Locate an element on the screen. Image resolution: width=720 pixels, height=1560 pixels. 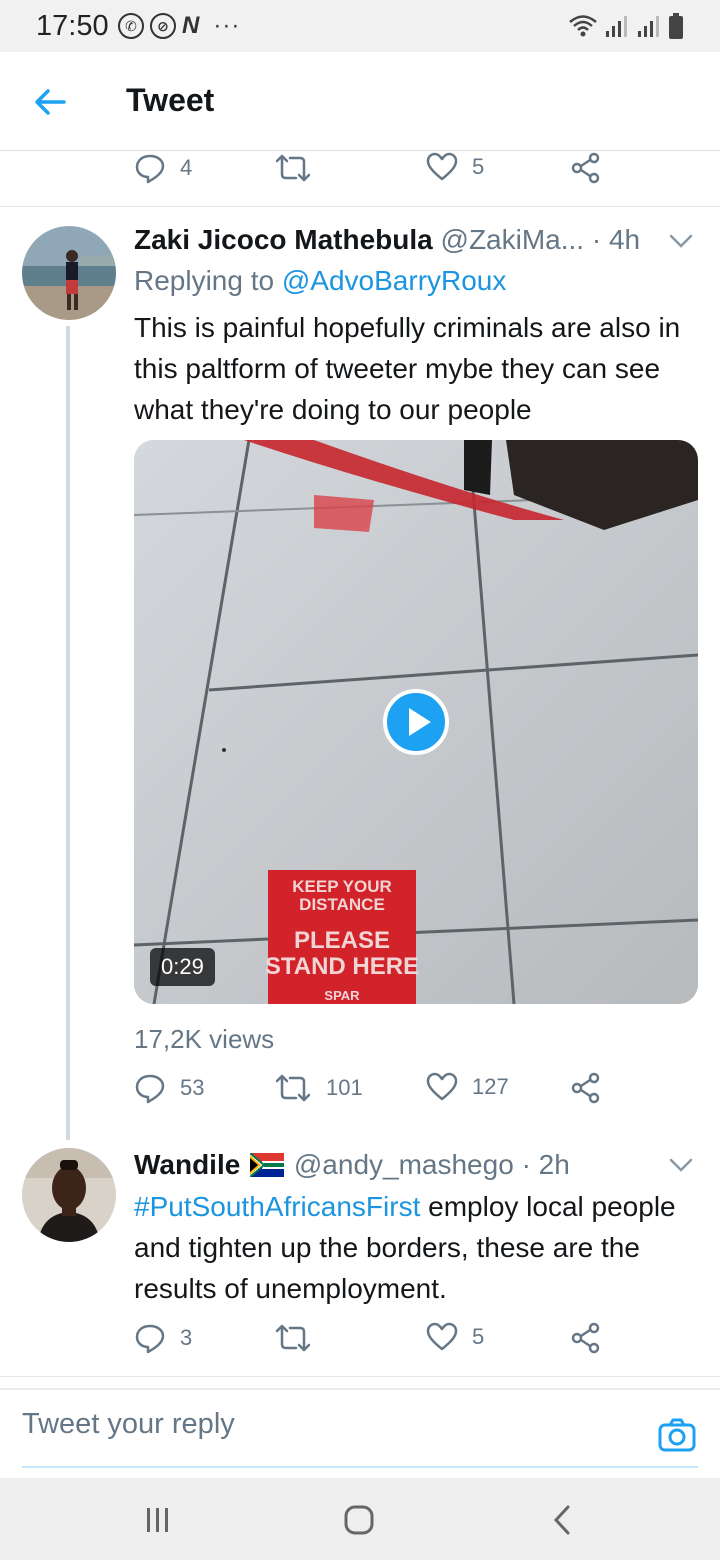
tweet-header: Wandile @andy_mashego · 2h is located at coordinates (352, 1165).